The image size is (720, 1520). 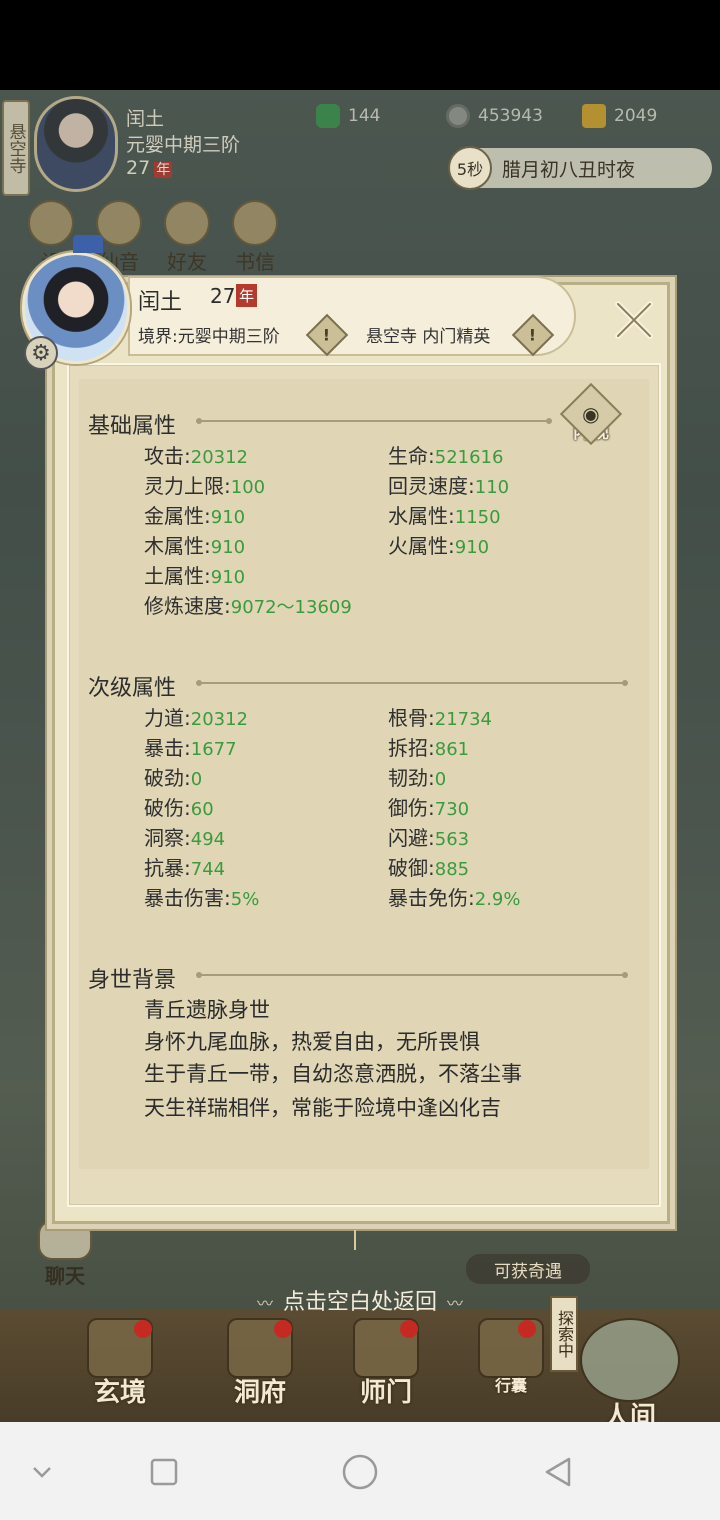 I want to click on background-line: 天生祥瑞相伴，常能于险境中逢凶化吉, so click(x=322, y=1108).